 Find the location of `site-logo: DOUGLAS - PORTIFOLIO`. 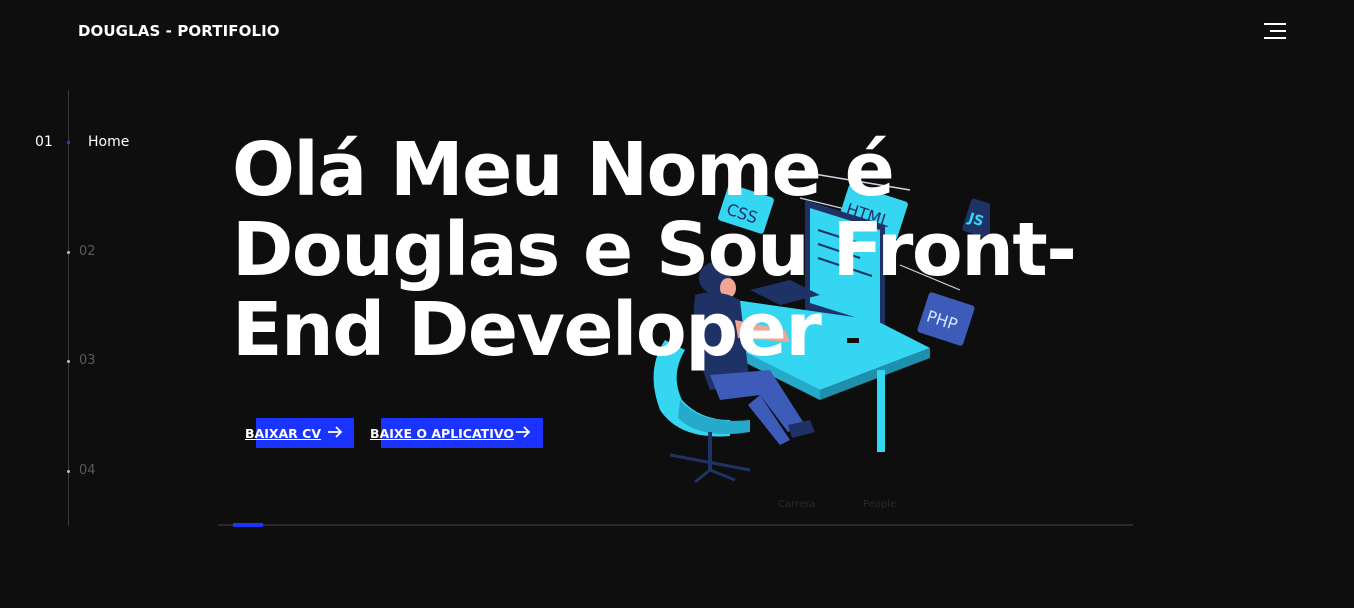

site-logo: DOUGLAS - PORTIFOLIO is located at coordinates (179, 31).